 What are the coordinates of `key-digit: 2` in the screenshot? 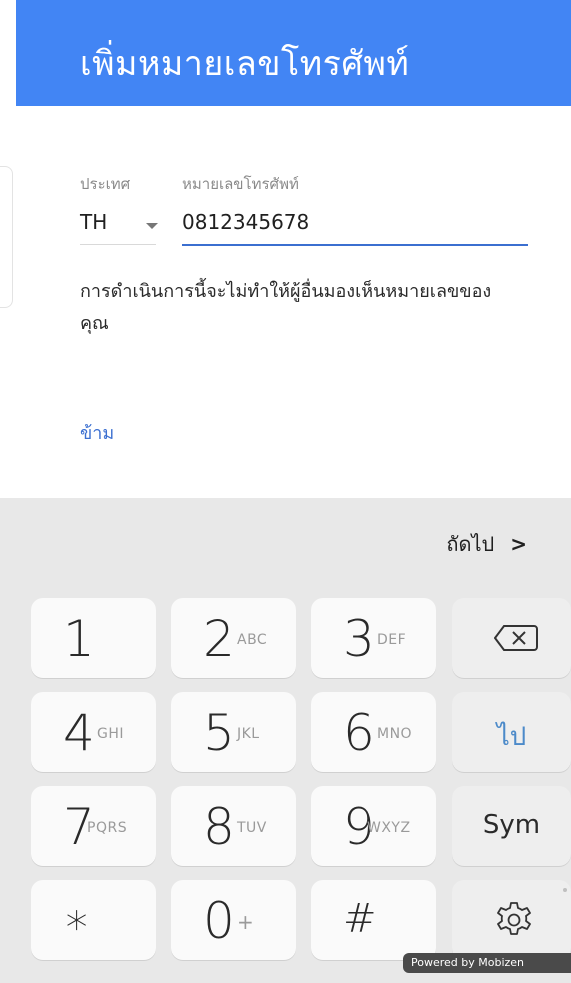 It's located at (219, 639).